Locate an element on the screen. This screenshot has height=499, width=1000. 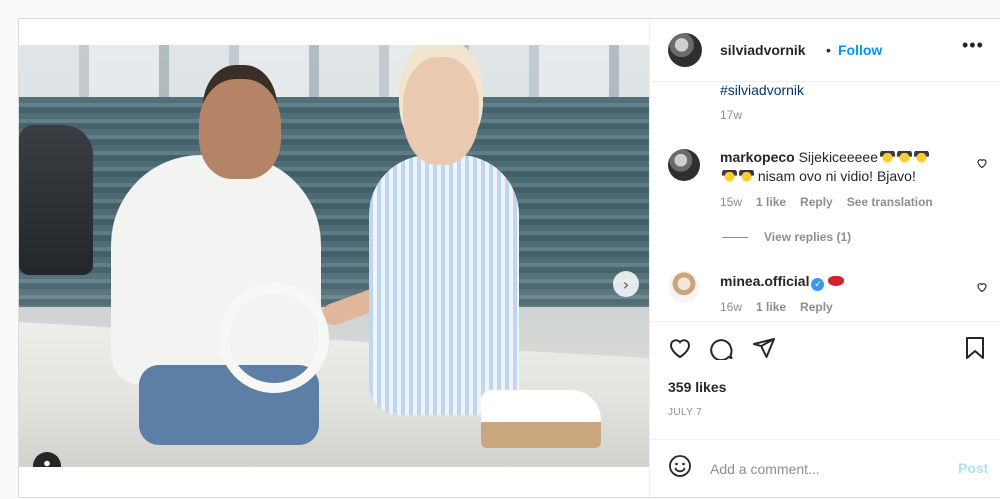
tag-people-icon is located at coordinates (47, 463).